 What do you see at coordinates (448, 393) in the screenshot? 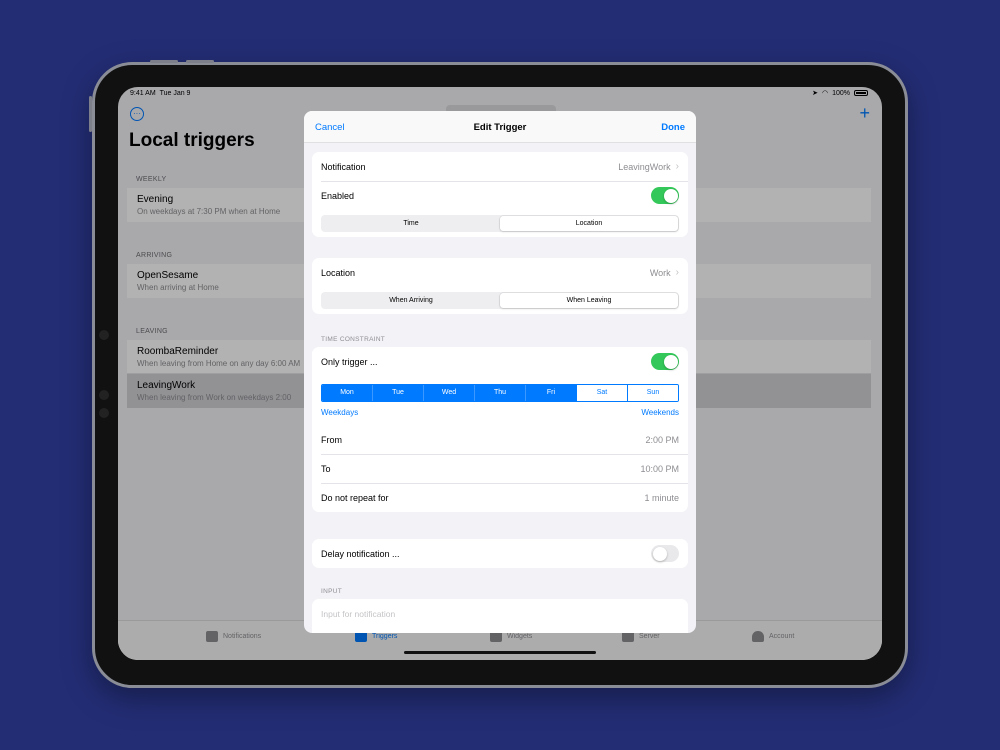
I see `day-wed: Wed` at bounding box center [448, 393].